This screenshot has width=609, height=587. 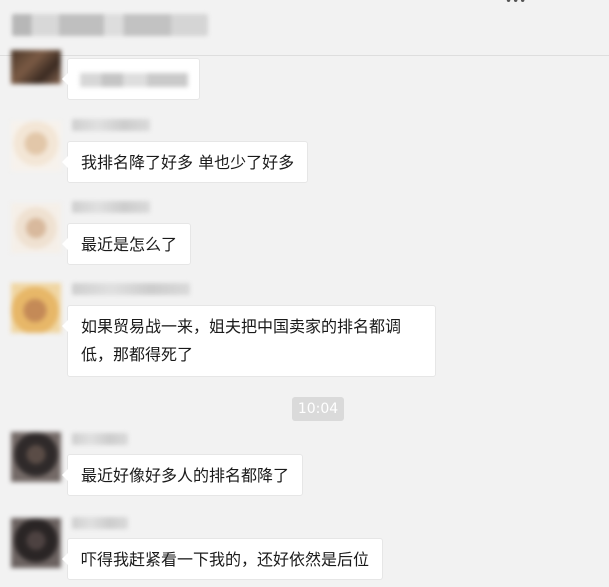 What do you see at coordinates (188, 162) in the screenshot?
I see `message-text: 我排名降了好多 单也少了好多` at bounding box center [188, 162].